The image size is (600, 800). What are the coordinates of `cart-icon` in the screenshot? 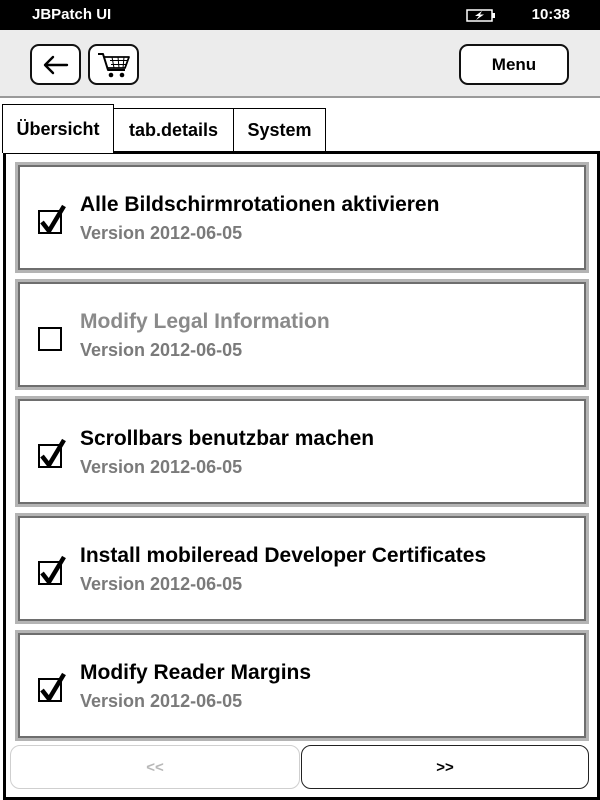 It's located at (113, 64).